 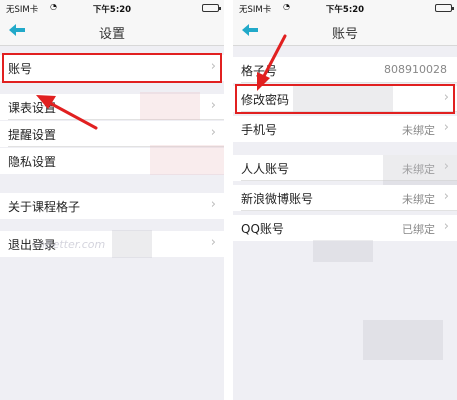 What do you see at coordinates (262, 229) in the screenshot?
I see `account-item-label: QQ账号` at bounding box center [262, 229].